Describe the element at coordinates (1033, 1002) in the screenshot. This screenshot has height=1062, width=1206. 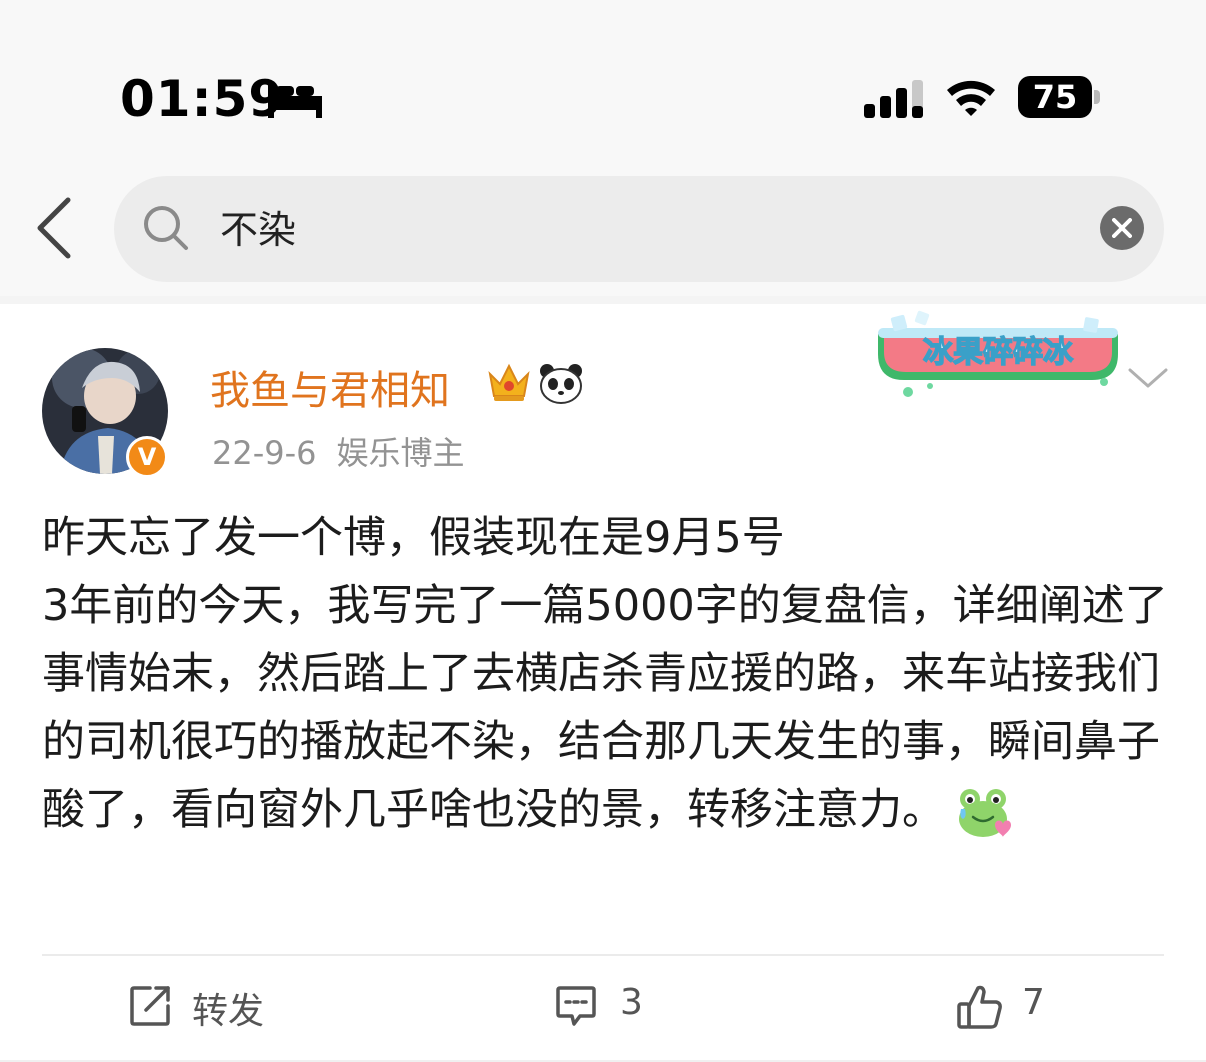
I see `like-count: 7` at that location.